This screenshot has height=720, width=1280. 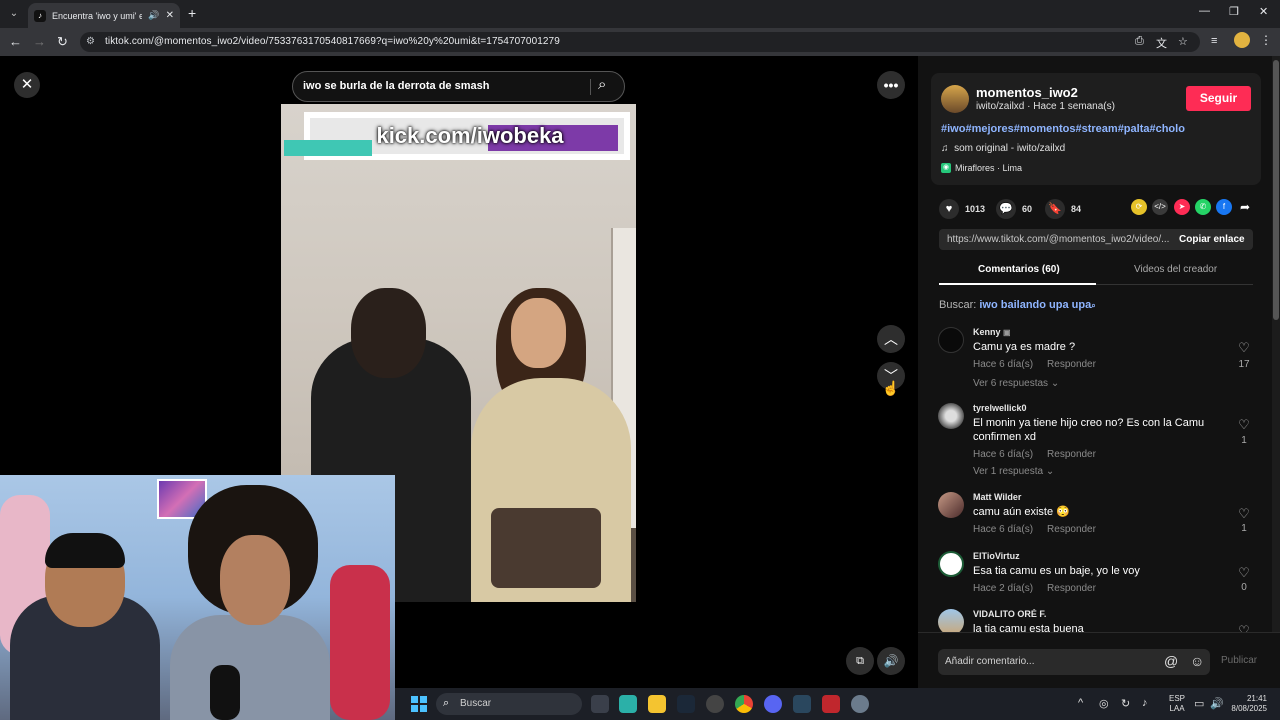 What do you see at coordinates (1006, 209) in the screenshot?
I see `comment-icon: 💬` at bounding box center [1006, 209].